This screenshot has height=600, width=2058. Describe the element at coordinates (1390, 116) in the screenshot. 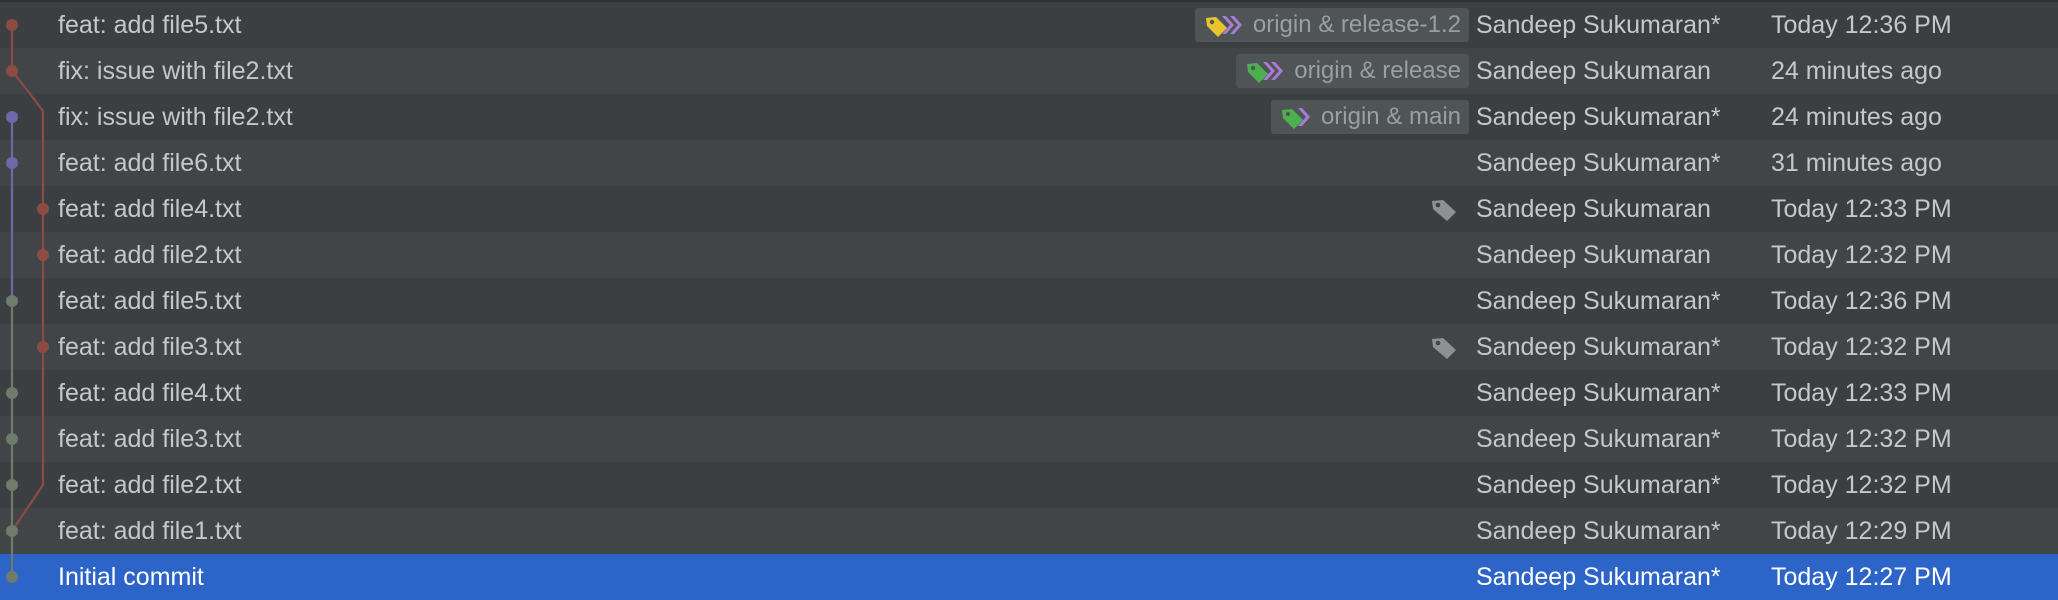

I see `ref-names: origin & main` at that location.